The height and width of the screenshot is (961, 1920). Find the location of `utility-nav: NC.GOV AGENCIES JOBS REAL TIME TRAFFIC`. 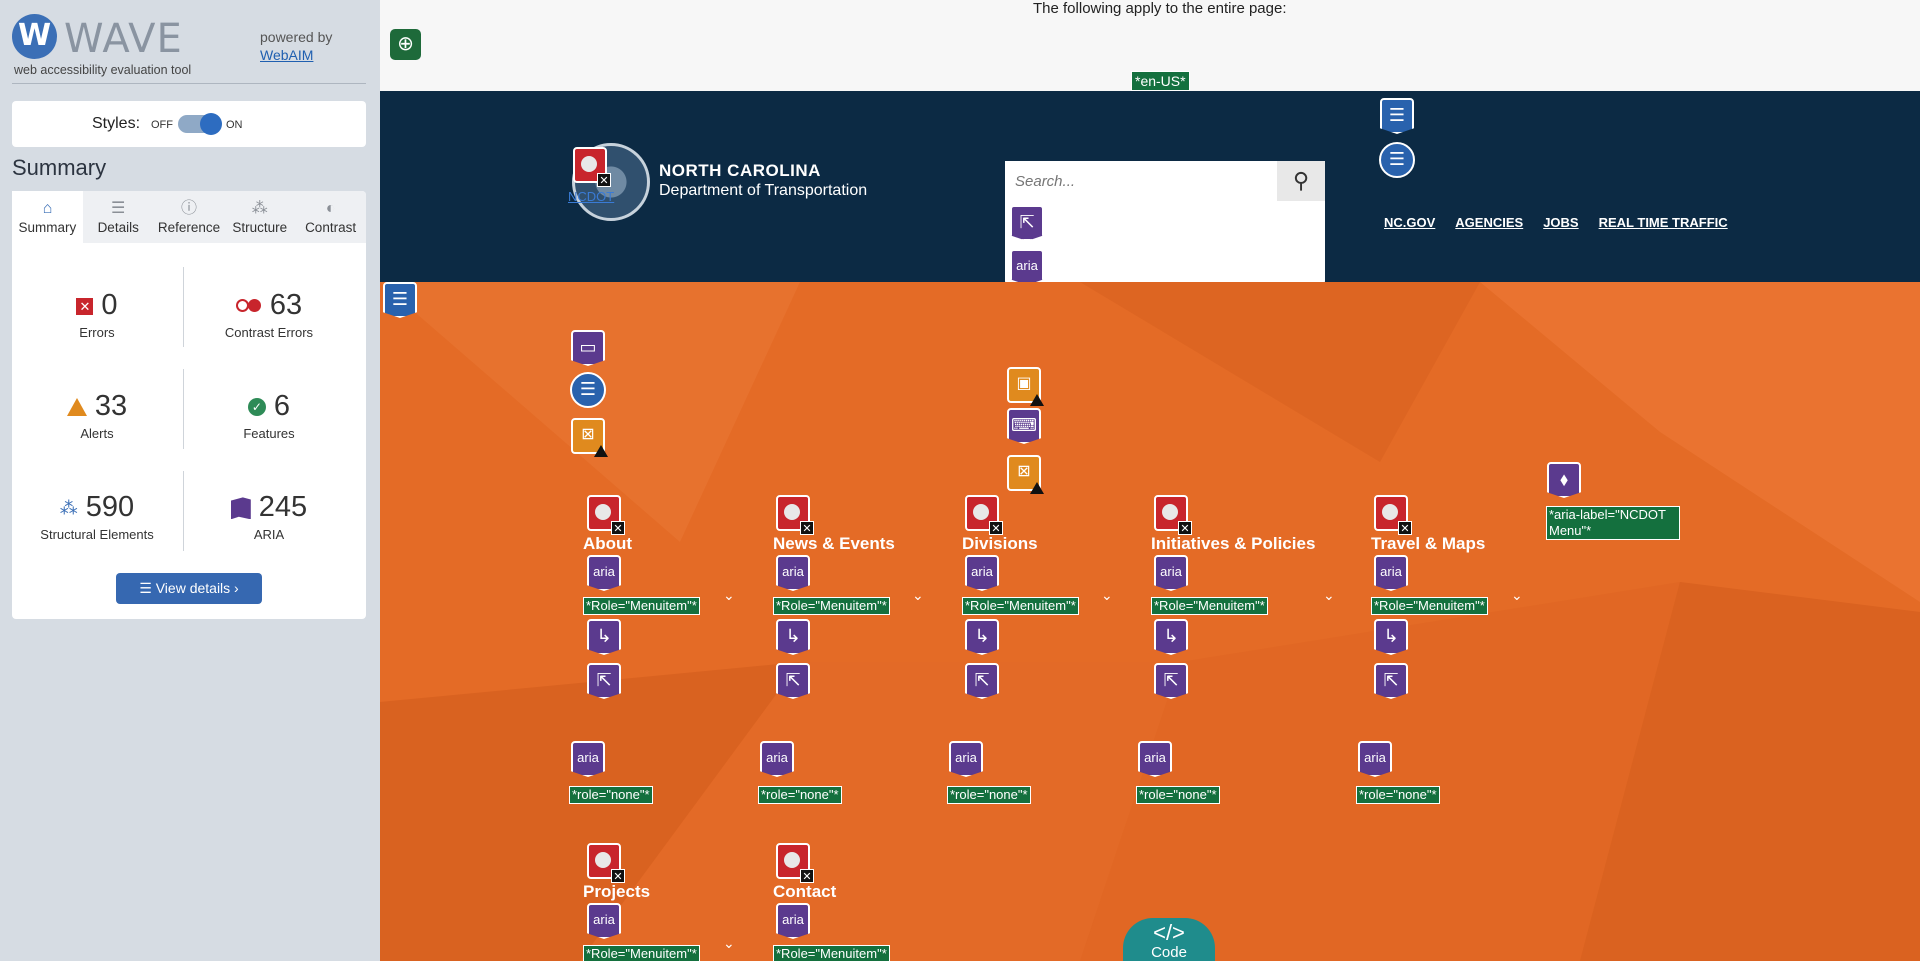

utility-nav: NC.GOV AGENCIES JOBS REAL TIME TRAFFIC is located at coordinates (1556, 222).